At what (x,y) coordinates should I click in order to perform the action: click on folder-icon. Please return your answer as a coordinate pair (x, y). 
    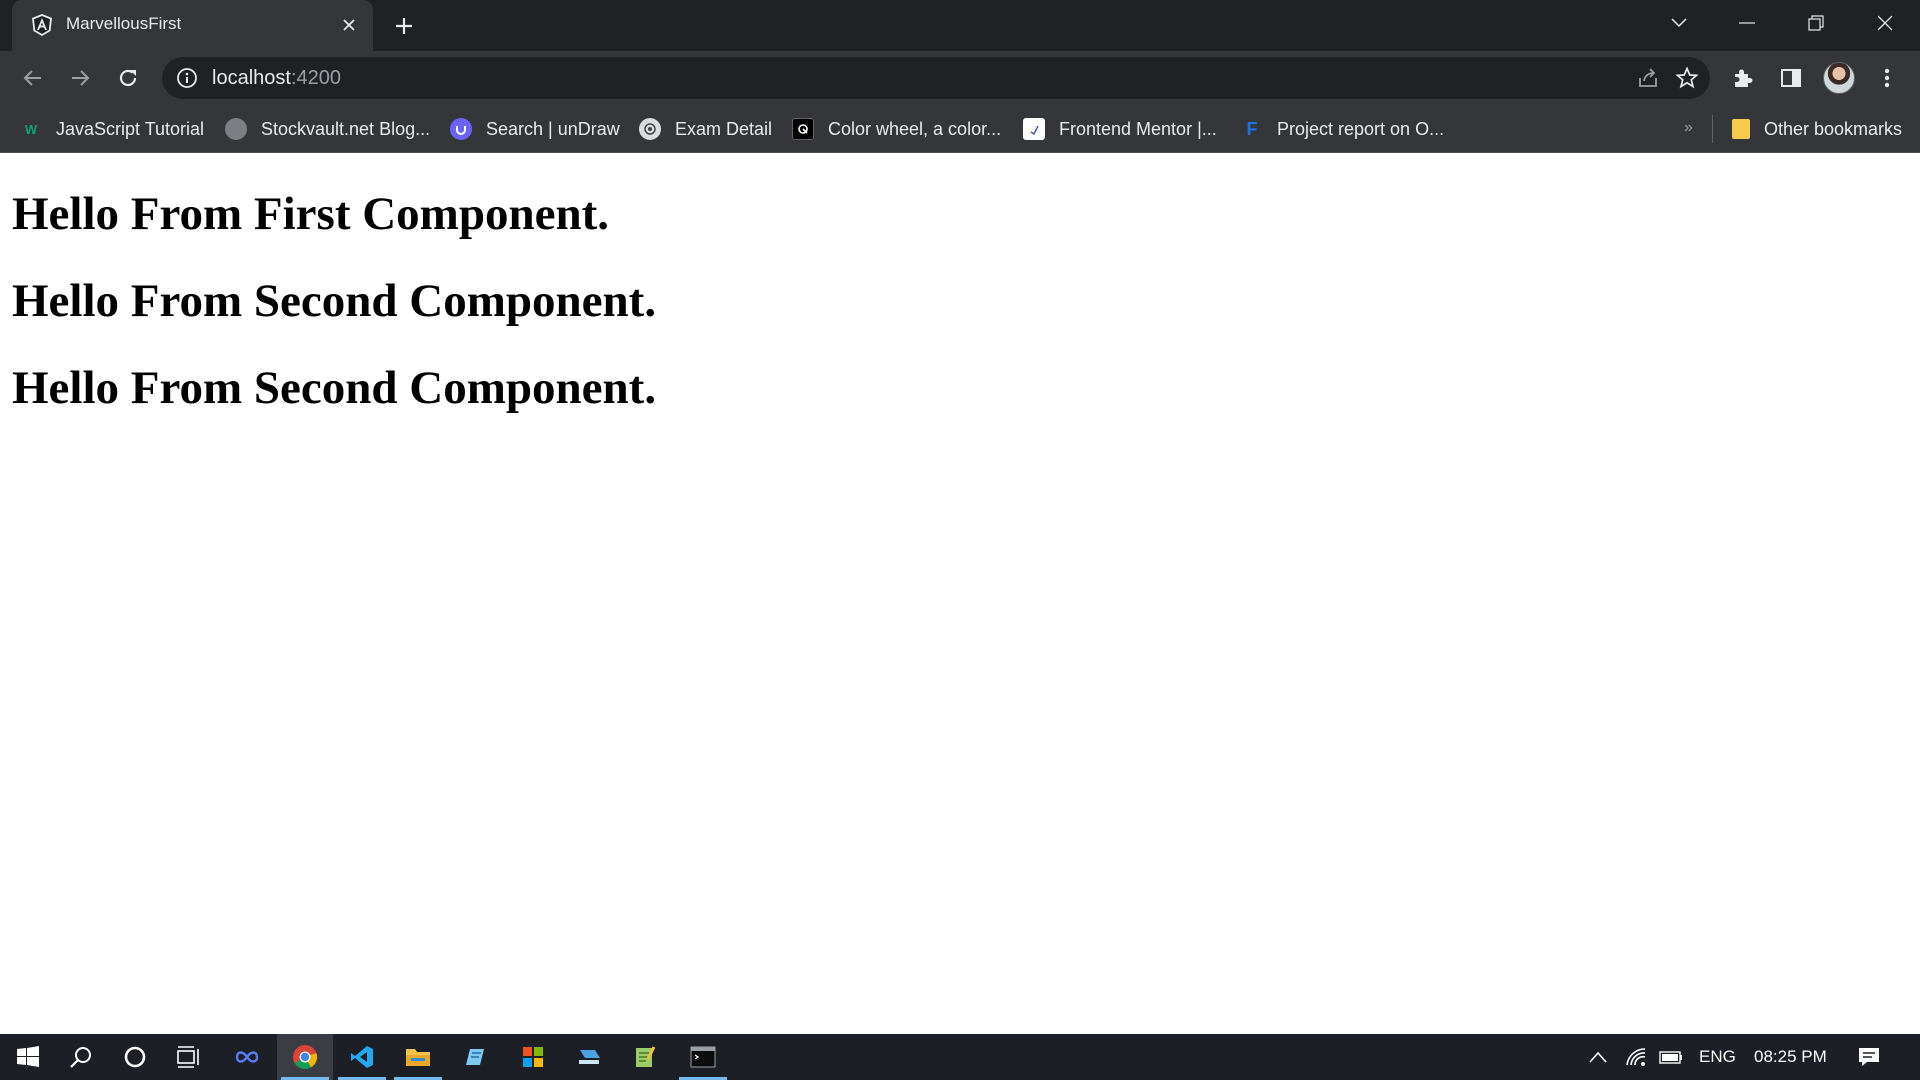
    Looking at the image, I should click on (1741, 129).